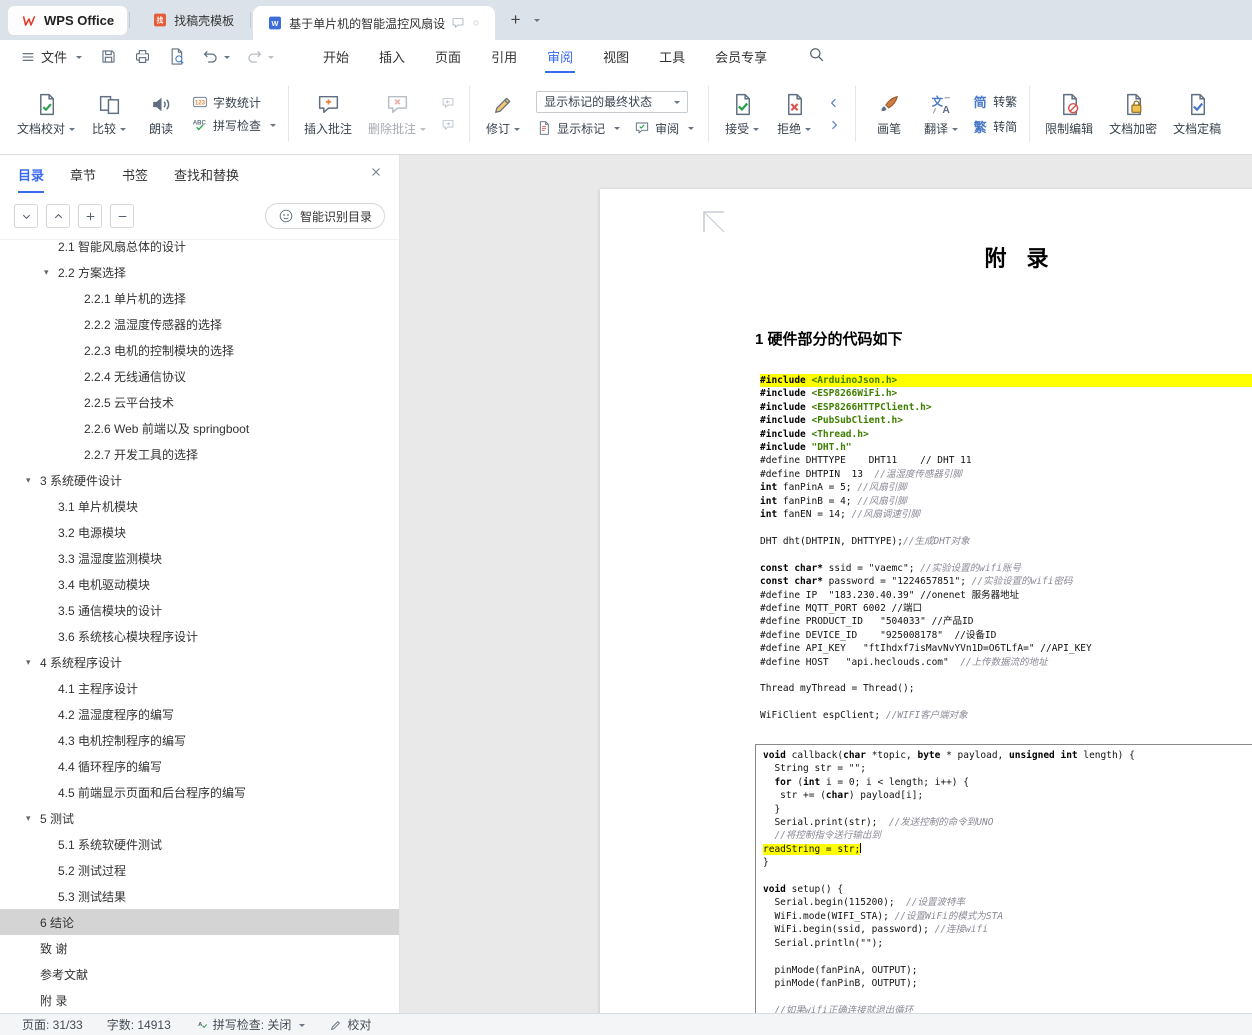 This screenshot has height=1035, width=1252. What do you see at coordinates (109, 114) in the screenshot?
I see `compare-button: 比较` at bounding box center [109, 114].